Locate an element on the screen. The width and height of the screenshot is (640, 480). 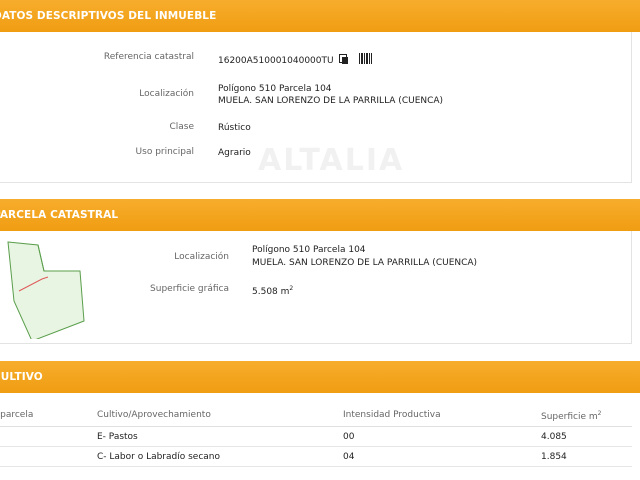
ref-catastral-value: 16200A510001040000TU is located at coordinates (295, 60).